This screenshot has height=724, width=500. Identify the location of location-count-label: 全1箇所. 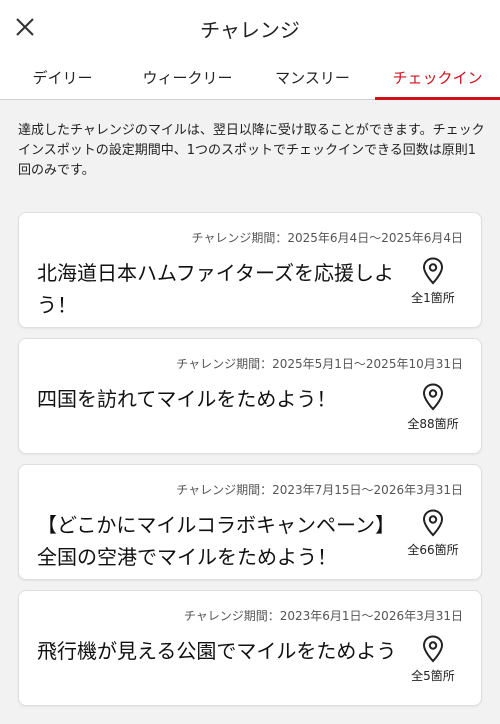
(433, 298).